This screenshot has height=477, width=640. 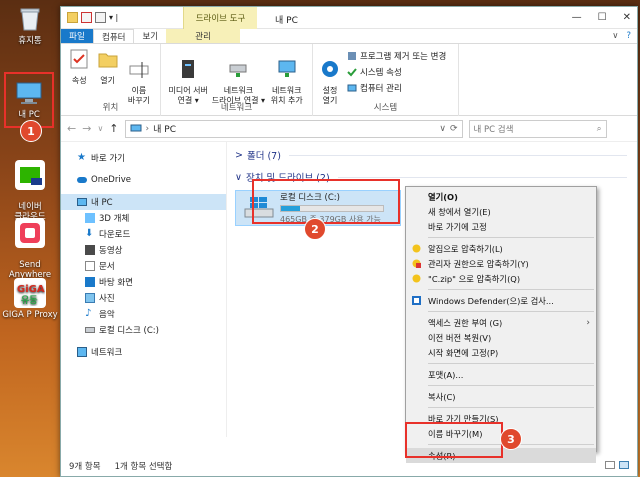 I want to click on section-divider, so click(x=457, y=155).